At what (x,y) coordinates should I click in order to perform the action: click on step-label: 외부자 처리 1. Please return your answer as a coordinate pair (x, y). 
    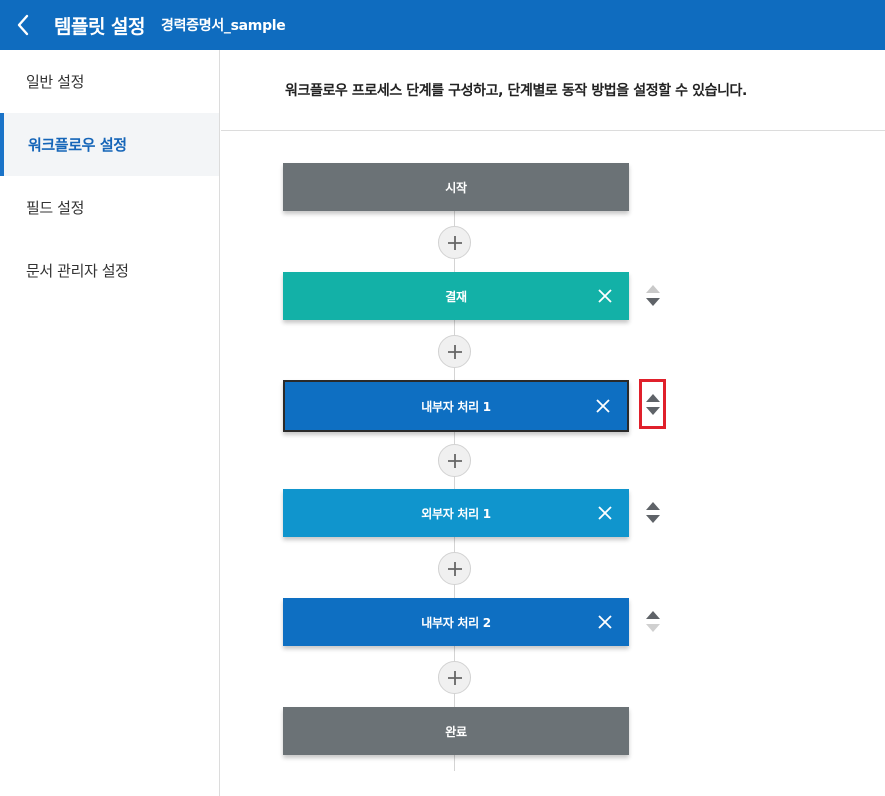
    Looking at the image, I should click on (456, 513).